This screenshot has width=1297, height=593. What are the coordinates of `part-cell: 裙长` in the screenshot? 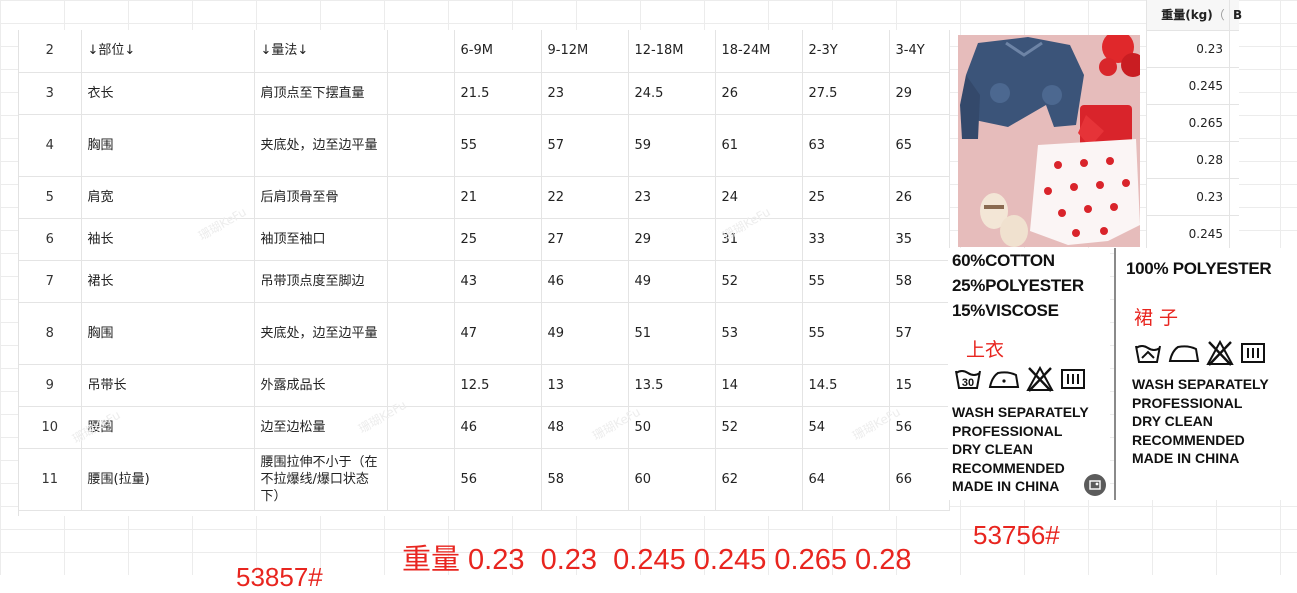 It's located at (168, 281).